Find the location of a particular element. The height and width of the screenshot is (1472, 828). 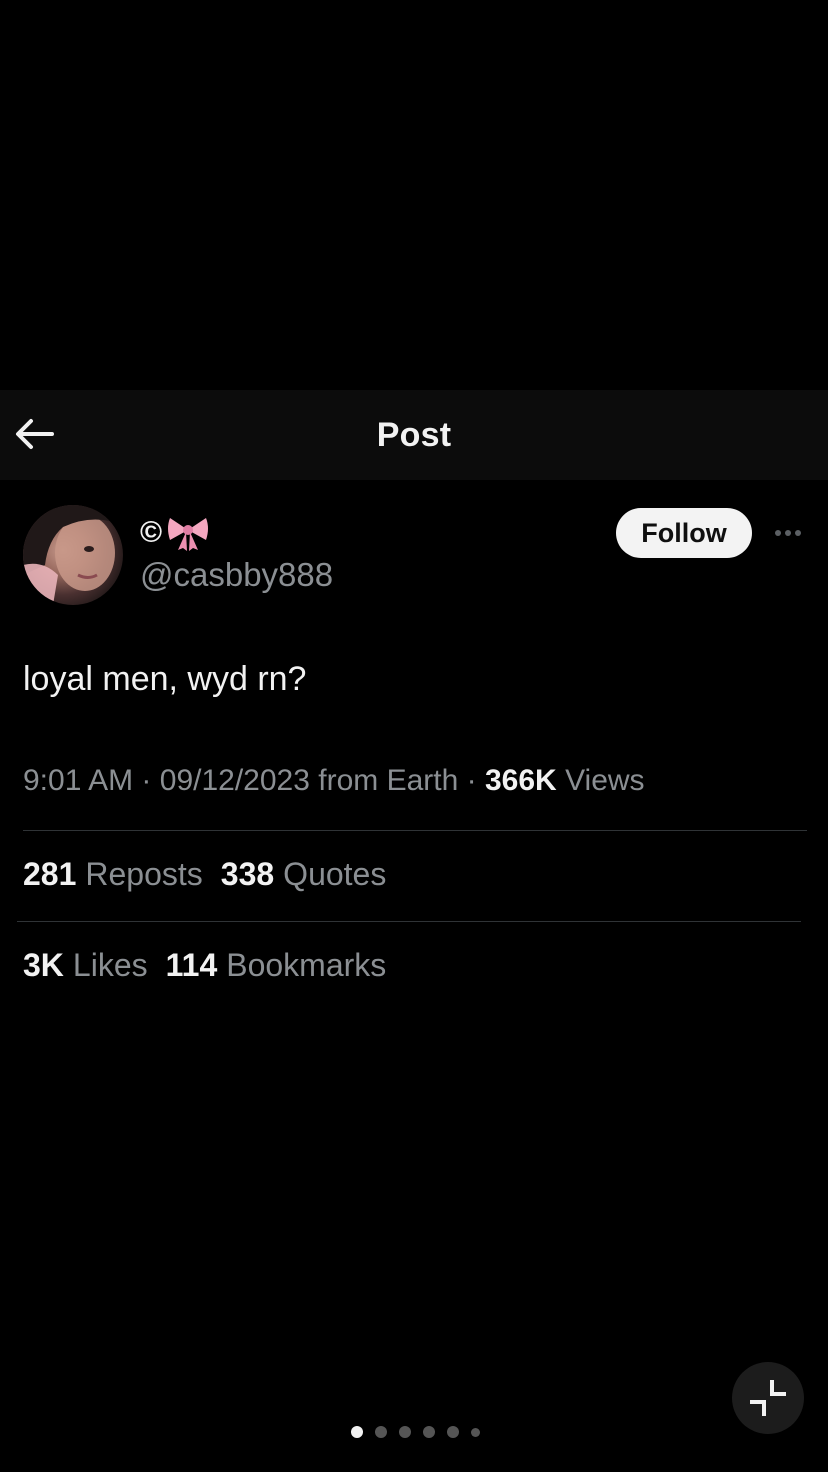

collapse-icon is located at coordinates (768, 1398).